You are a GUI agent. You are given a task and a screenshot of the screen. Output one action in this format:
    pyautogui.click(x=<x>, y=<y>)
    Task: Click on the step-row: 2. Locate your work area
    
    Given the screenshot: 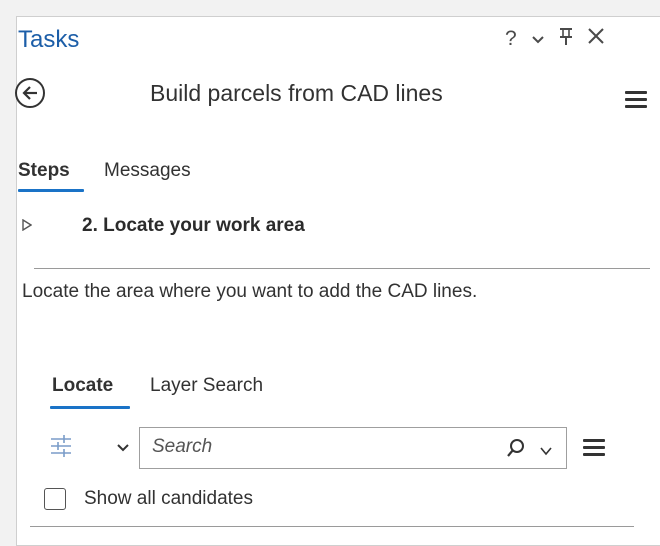 What is the action you would take?
    pyautogui.click(x=158, y=226)
    